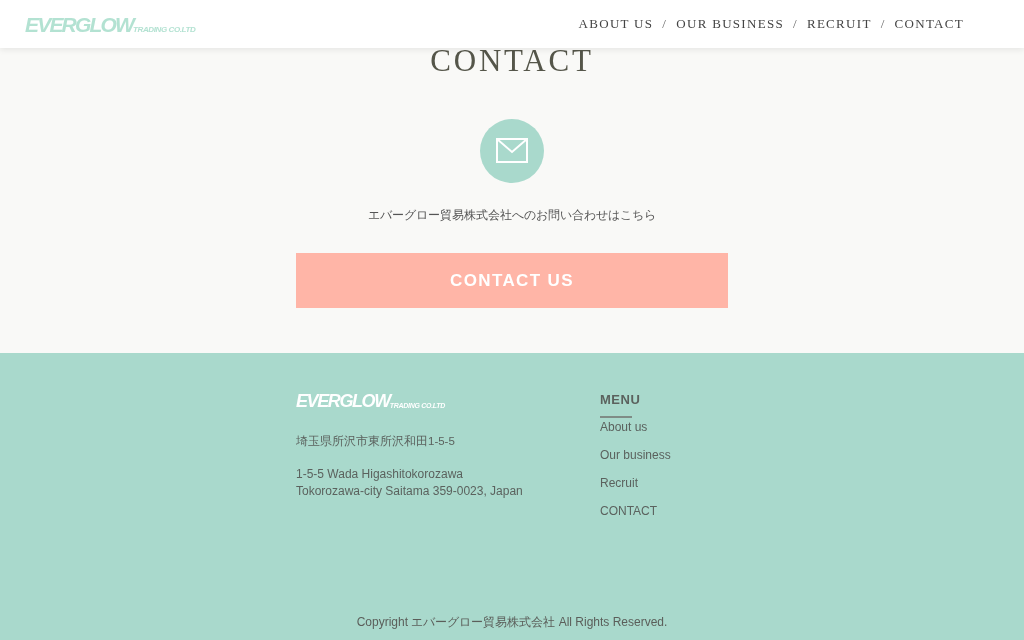  I want to click on mail-icon, so click(512, 151).